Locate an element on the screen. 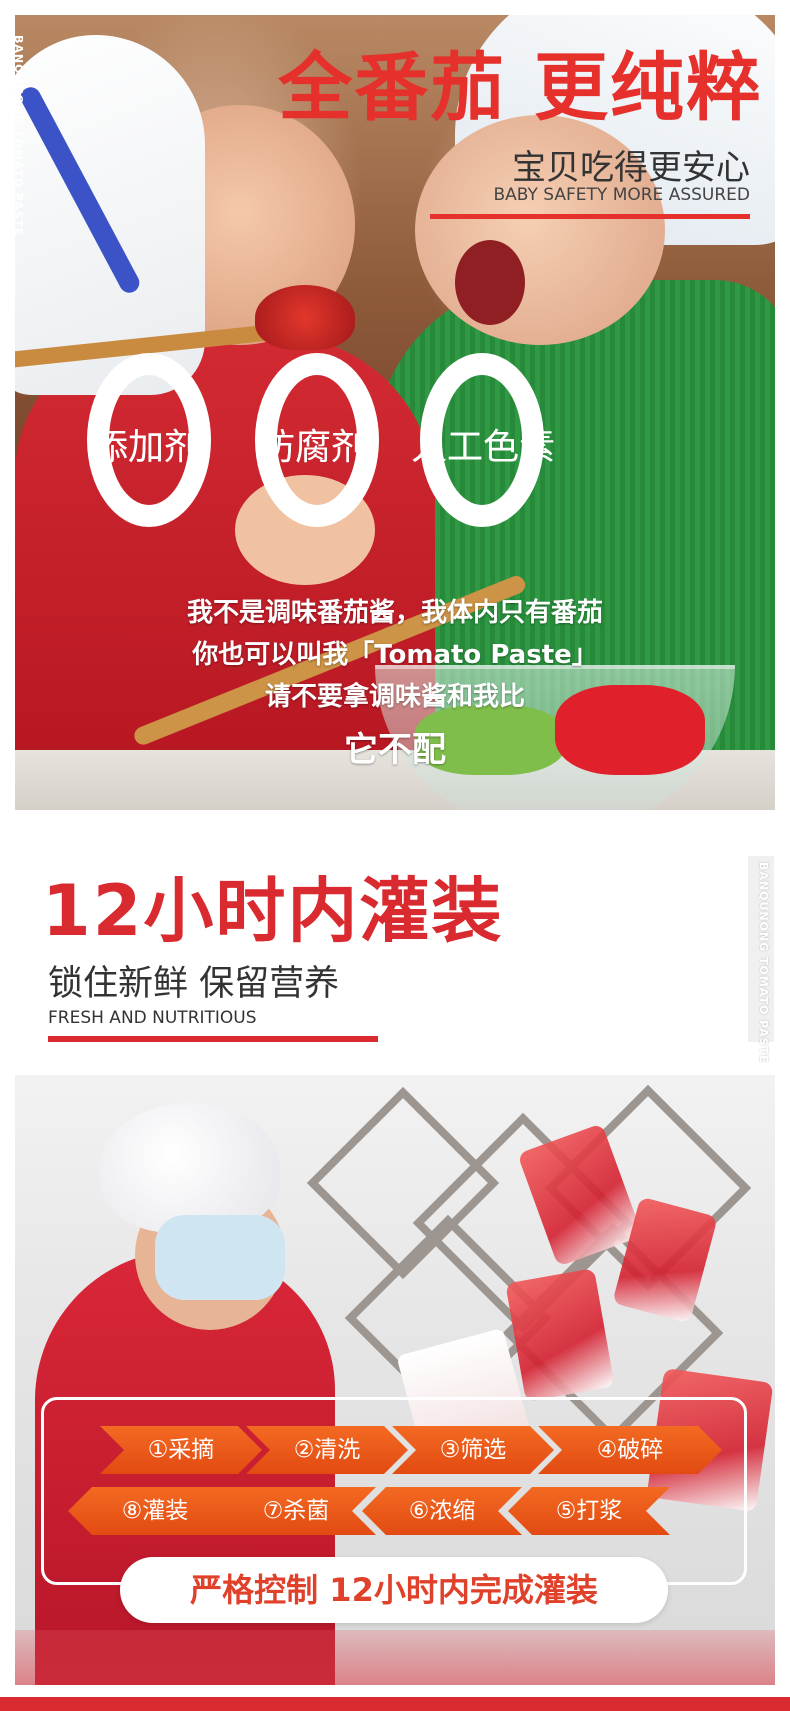 The image size is (790, 1711). slogan-line-4: 它不配 is located at coordinates (395, 750).